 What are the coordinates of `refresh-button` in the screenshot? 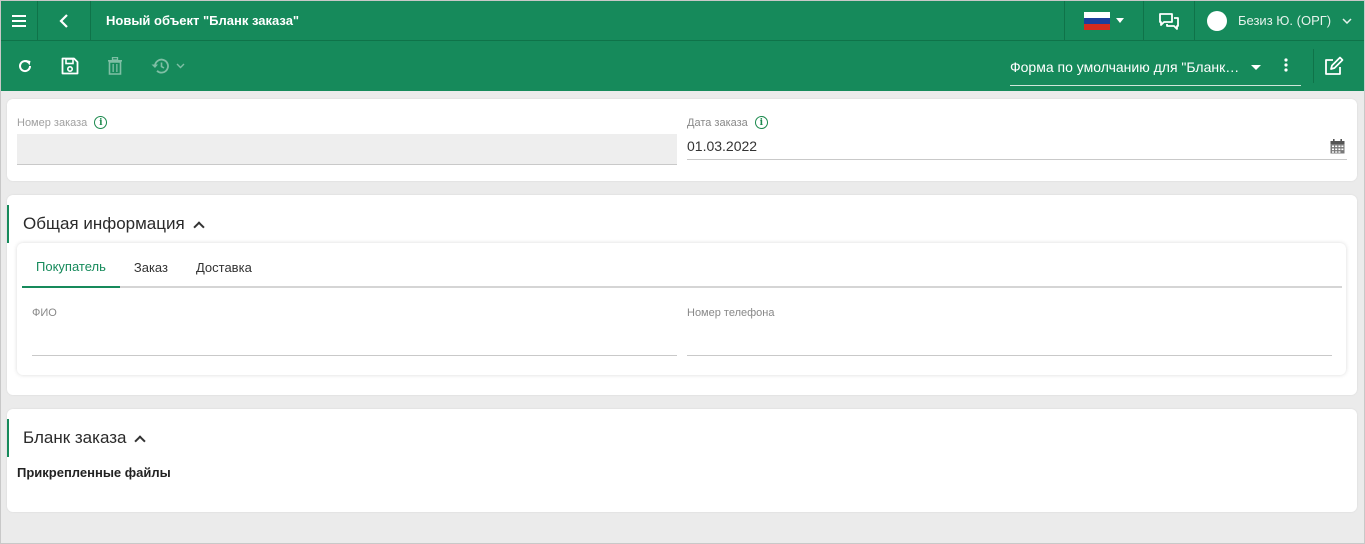 It's located at (24, 66).